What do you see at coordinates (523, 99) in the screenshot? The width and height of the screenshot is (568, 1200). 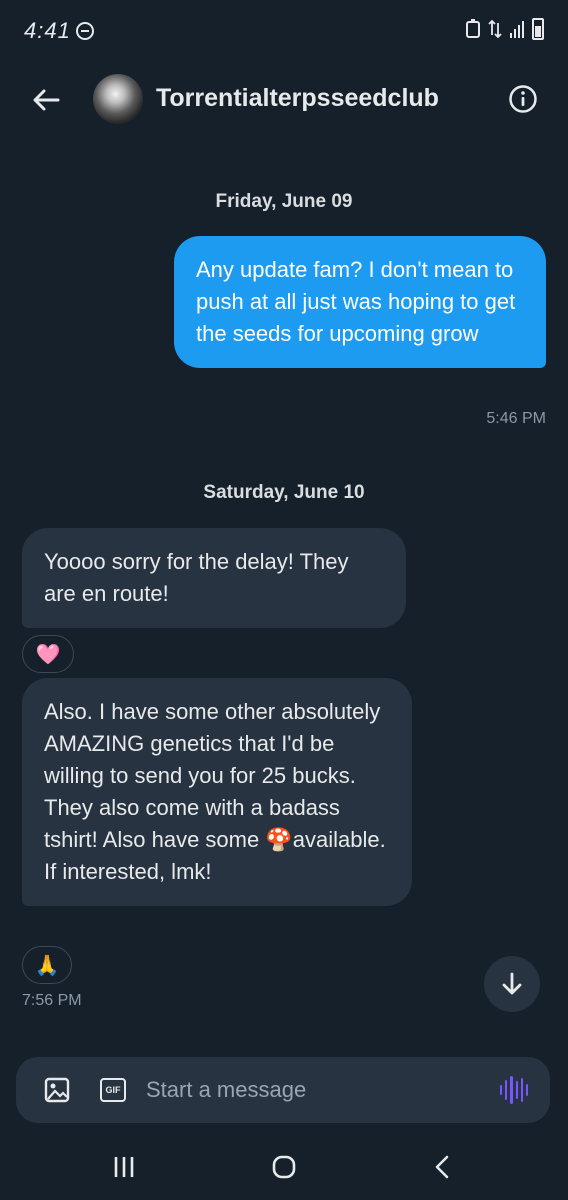 I see `info-icon` at bounding box center [523, 99].